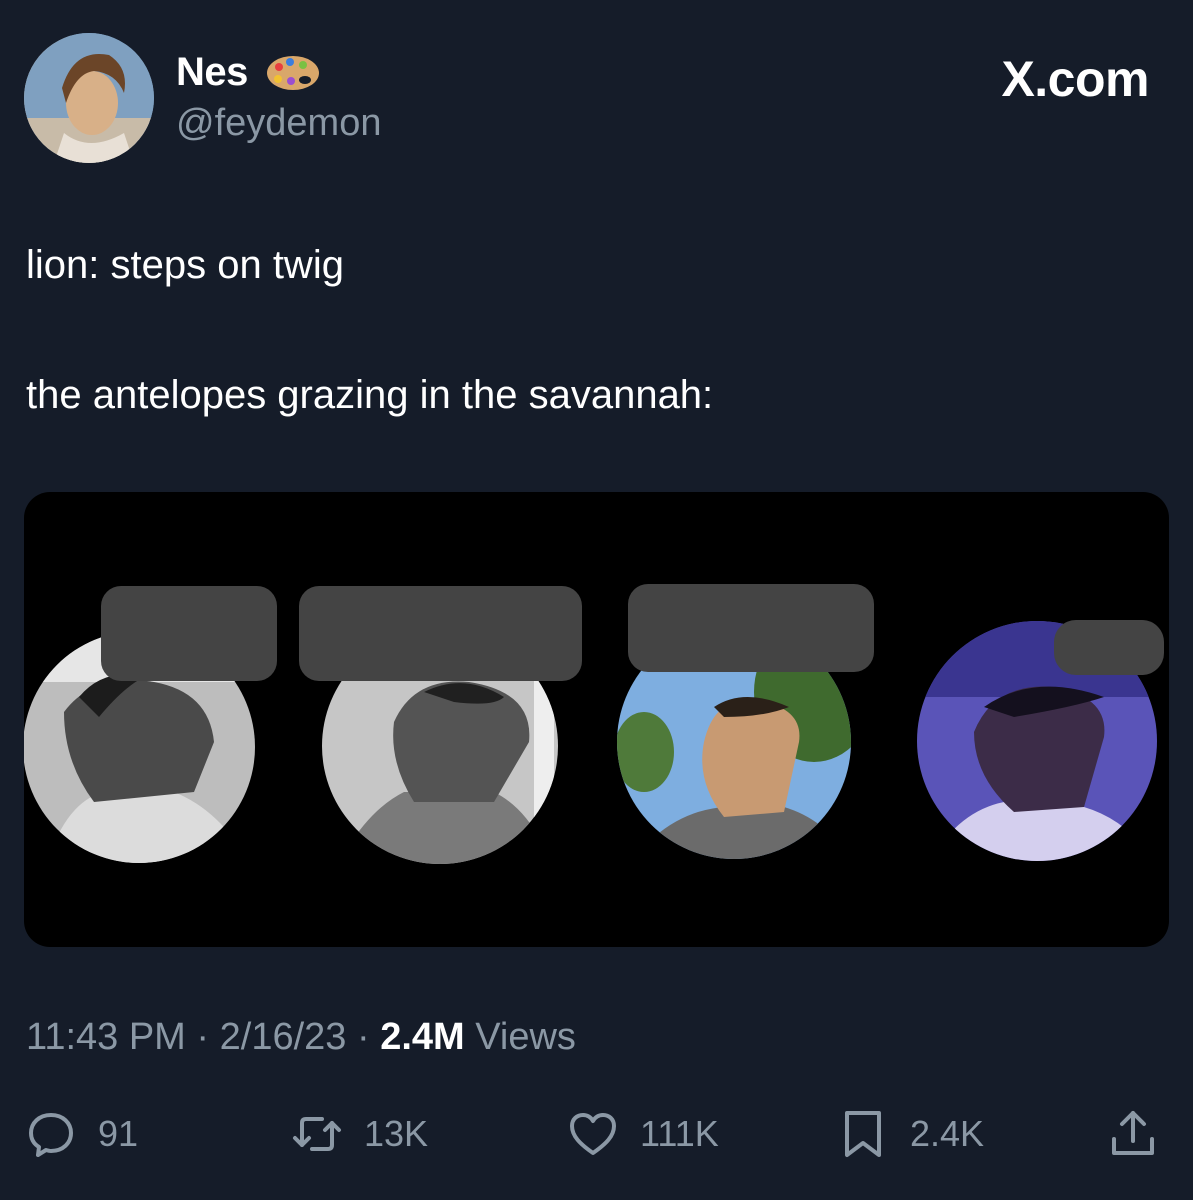  What do you see at coordinates (520, 1037) in the screenshot?
I see `views-label: Views` at bounding box center [520, 1037].